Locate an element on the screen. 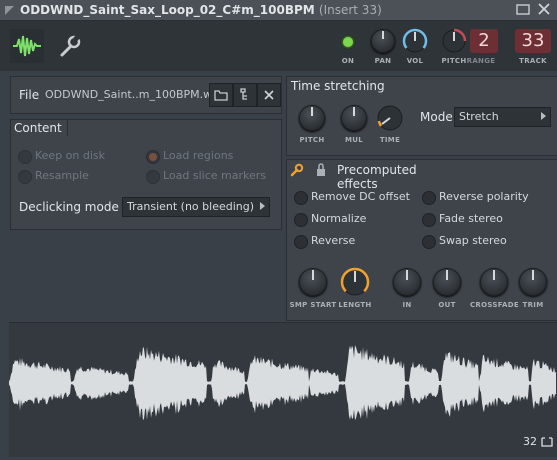 This screenshot has height=460, width=557. normalize-label: Normalize is located at coordinates (338, 218).